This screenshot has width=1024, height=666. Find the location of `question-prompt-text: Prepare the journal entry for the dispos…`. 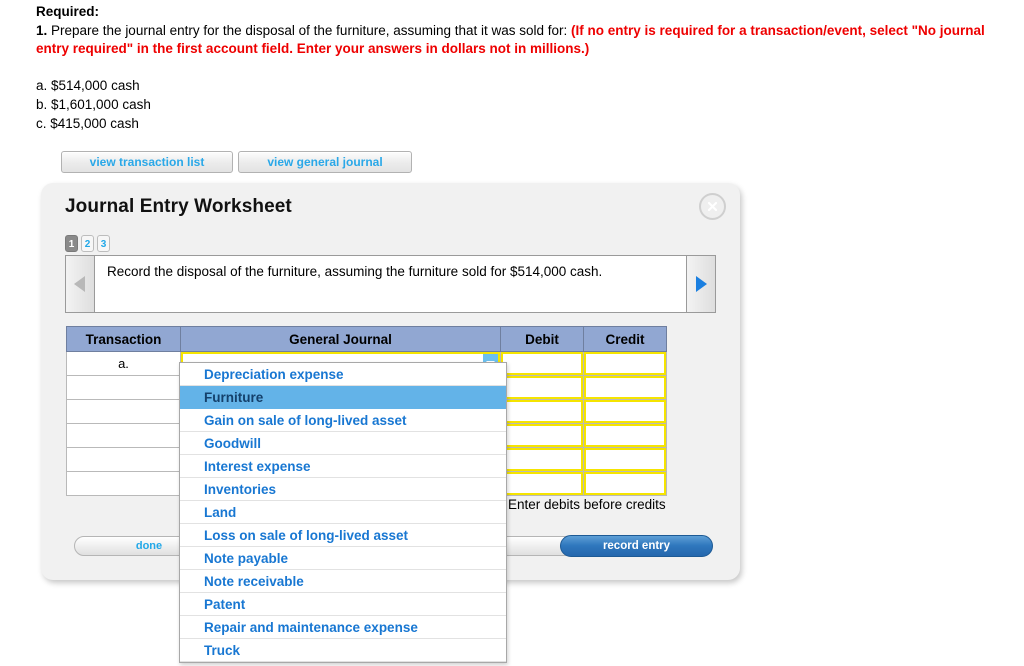

question-prompt-text: Prepare the journal entry for the dispos… is located at coordinates (309, 30).